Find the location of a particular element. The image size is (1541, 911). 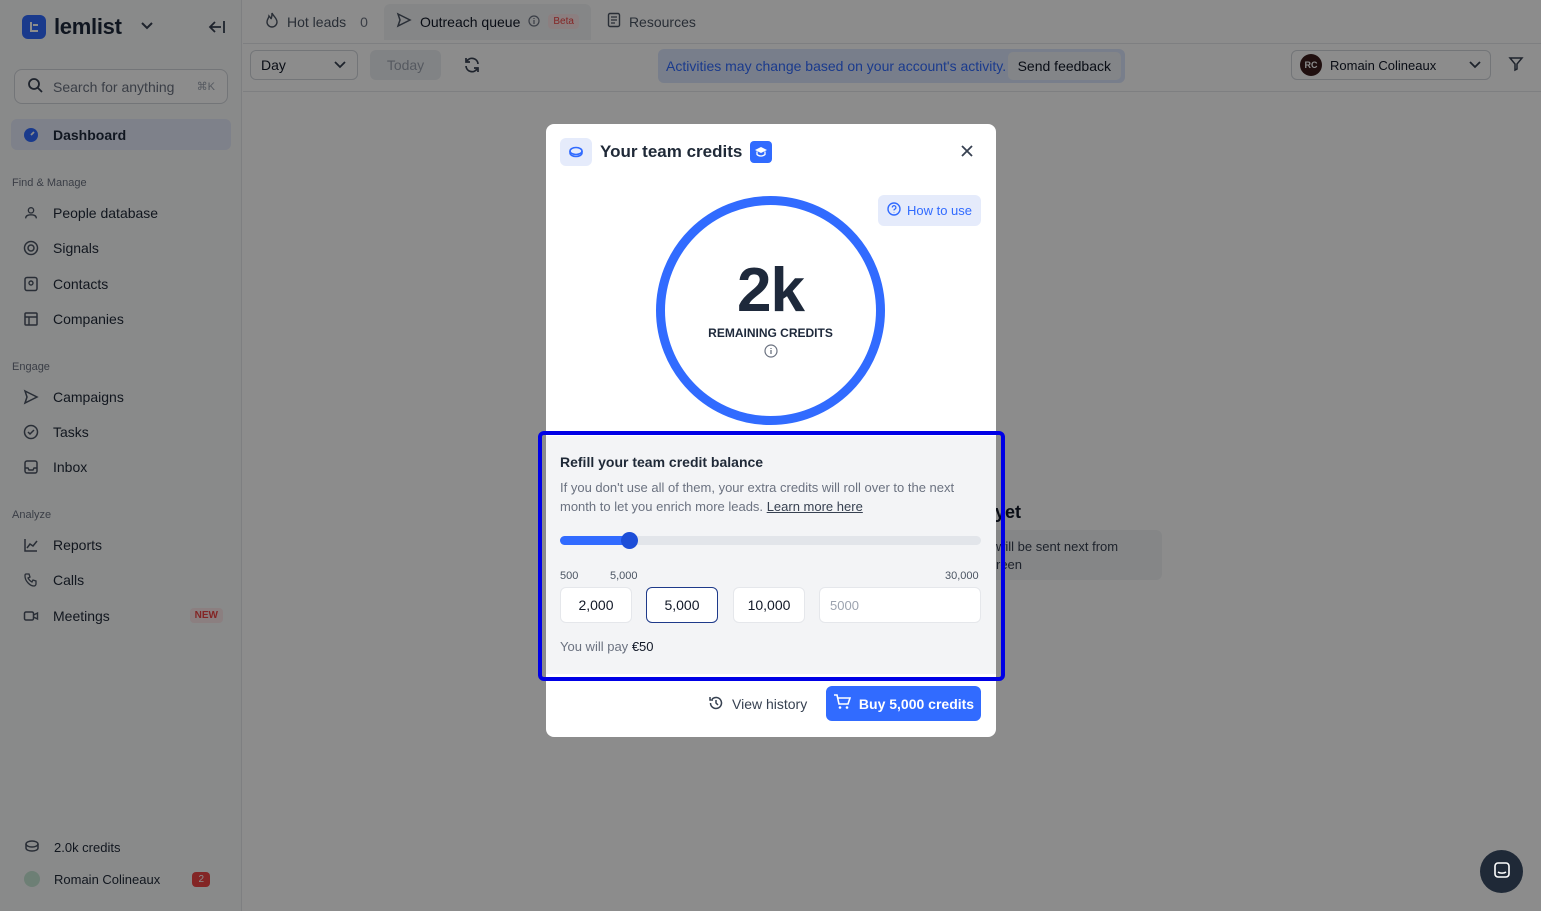

how-to-use-label: How to use is located at coordinates (939, 210).